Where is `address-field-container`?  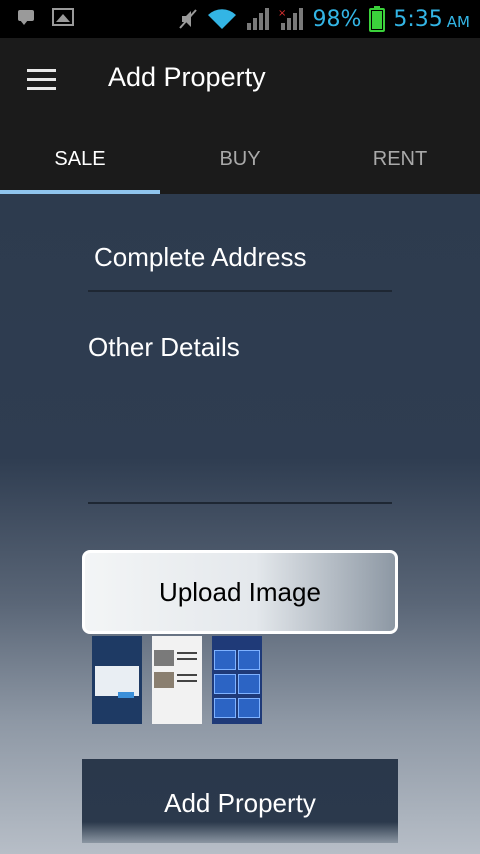
address-field-container is located at coordinates (240, 263).